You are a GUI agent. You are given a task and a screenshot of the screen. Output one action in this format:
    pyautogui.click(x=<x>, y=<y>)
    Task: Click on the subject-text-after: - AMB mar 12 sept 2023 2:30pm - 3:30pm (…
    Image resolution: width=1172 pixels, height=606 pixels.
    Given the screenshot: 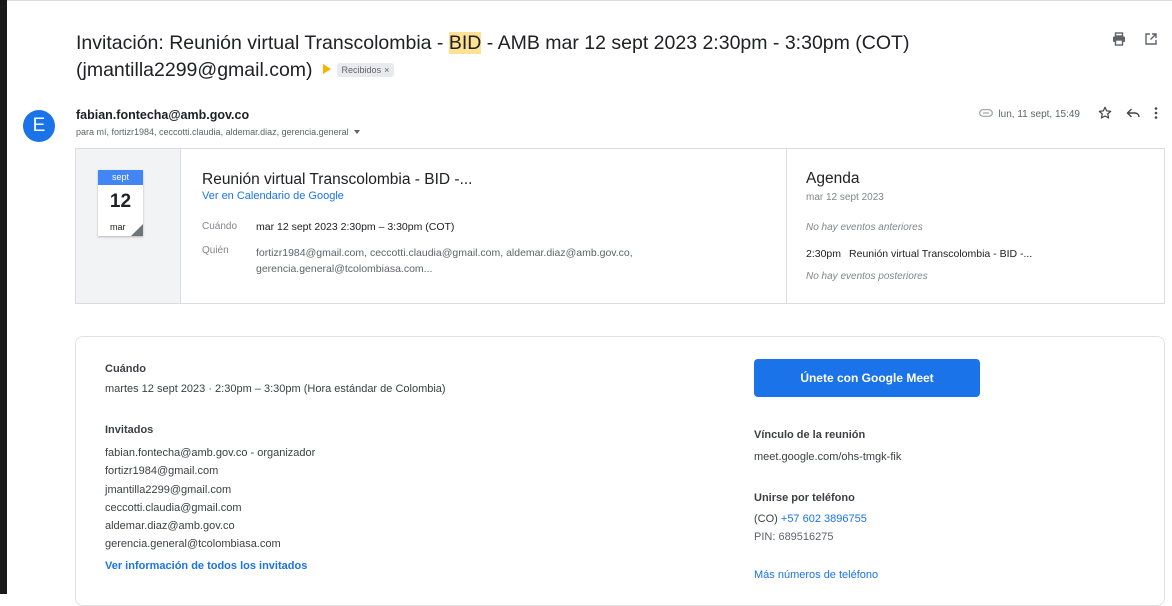 What is the action you would take?
    pyautogui.click(x=695, y=43)
    